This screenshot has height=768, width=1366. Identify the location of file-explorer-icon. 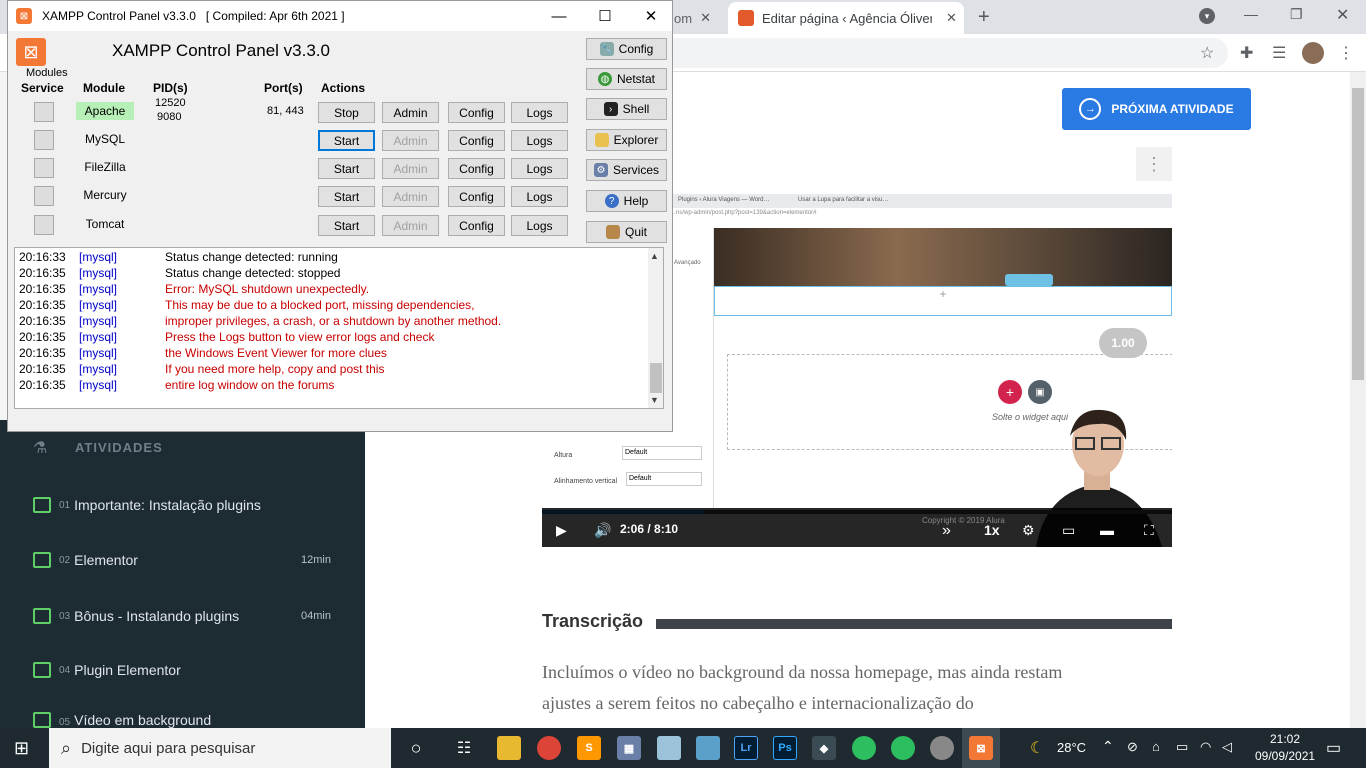
(509, 748).